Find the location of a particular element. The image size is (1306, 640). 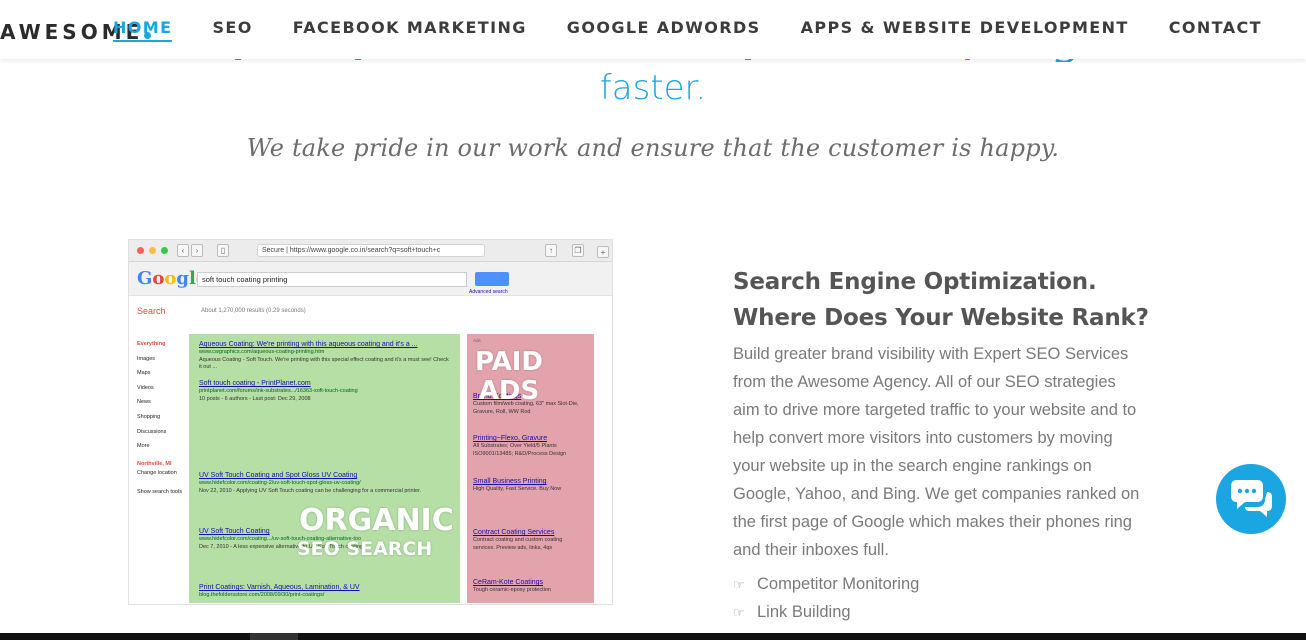

ads-label: Ads is located at coordinates (477, 340).